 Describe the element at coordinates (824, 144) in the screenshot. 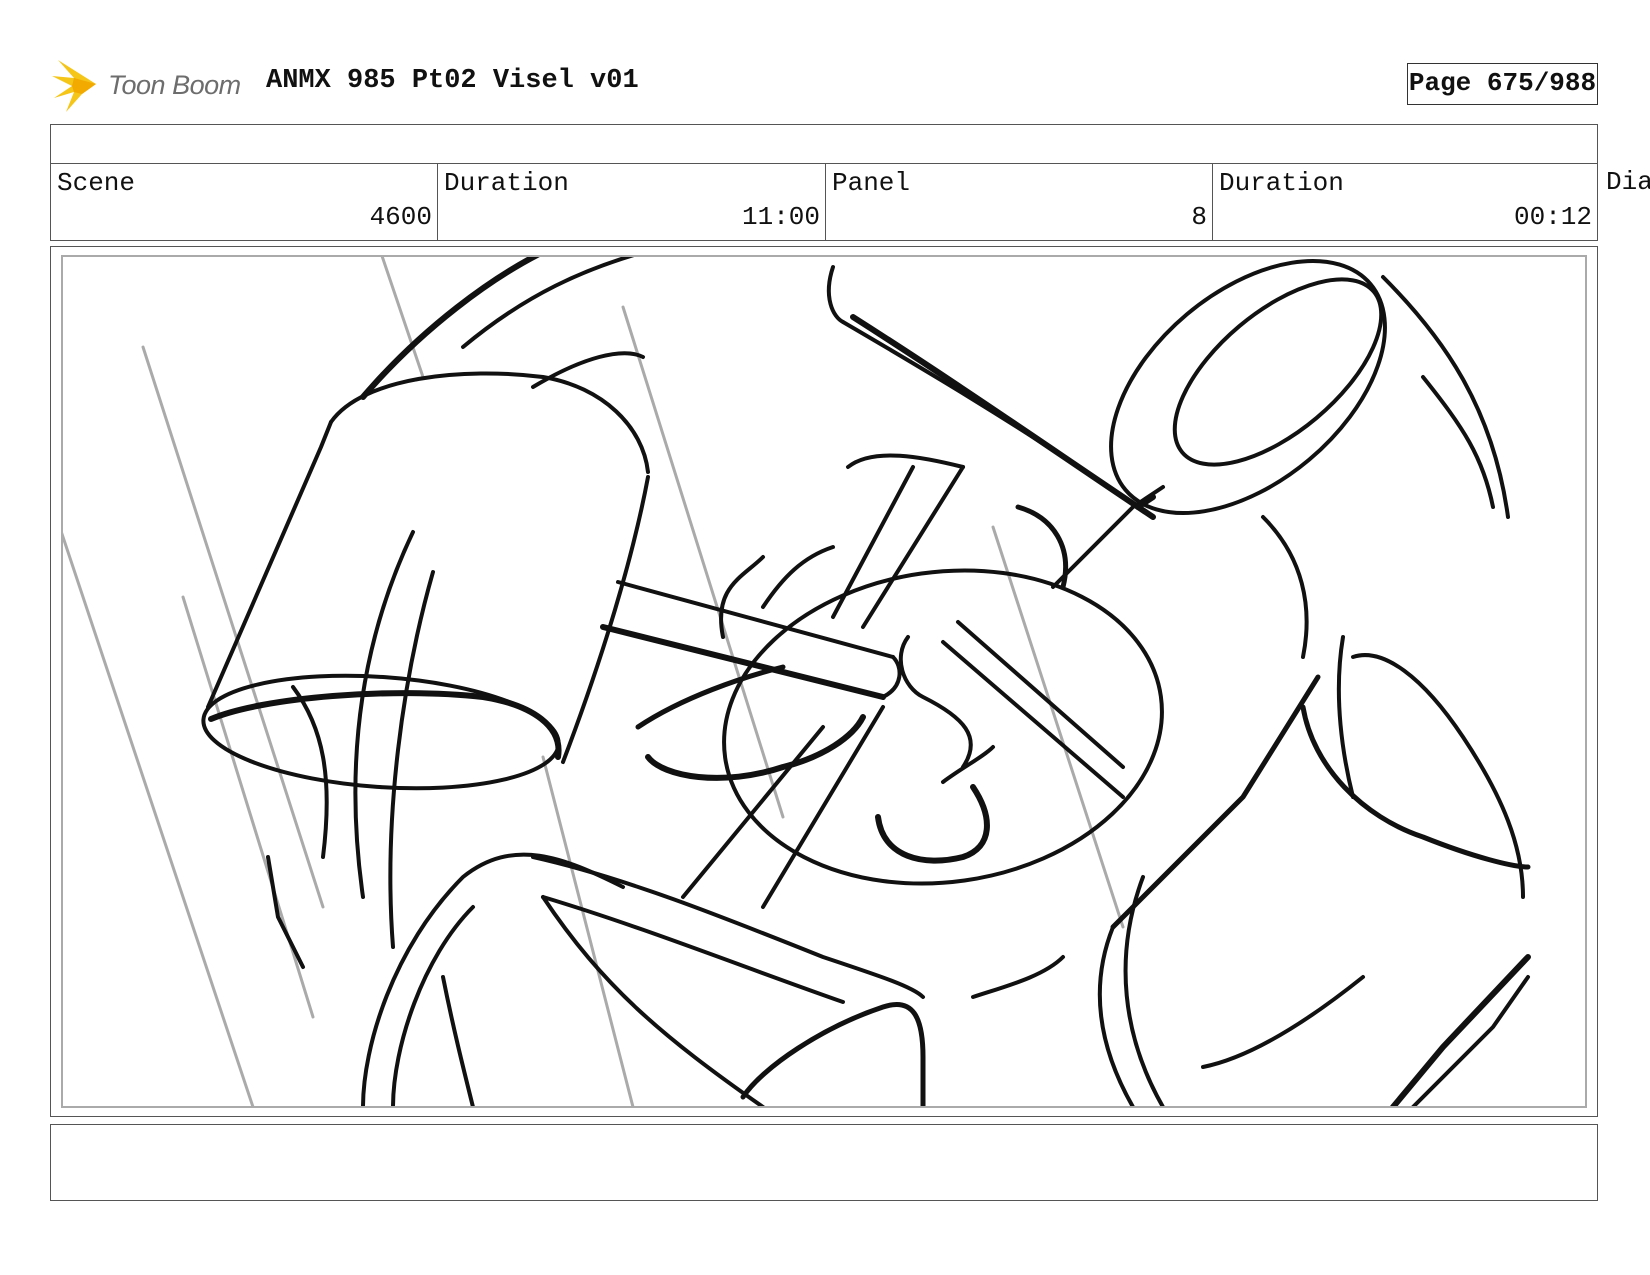

I see `header-bar` at that location.